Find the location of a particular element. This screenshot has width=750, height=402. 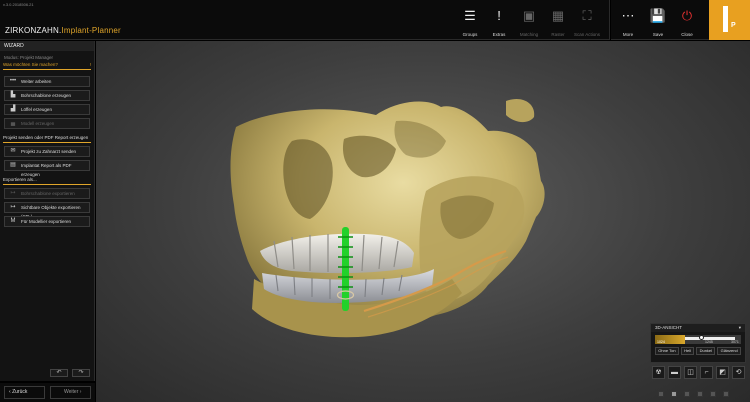

send-to-dentist-label: Projekt zu Zahnarzt senden is located at coordinates (49, 151).